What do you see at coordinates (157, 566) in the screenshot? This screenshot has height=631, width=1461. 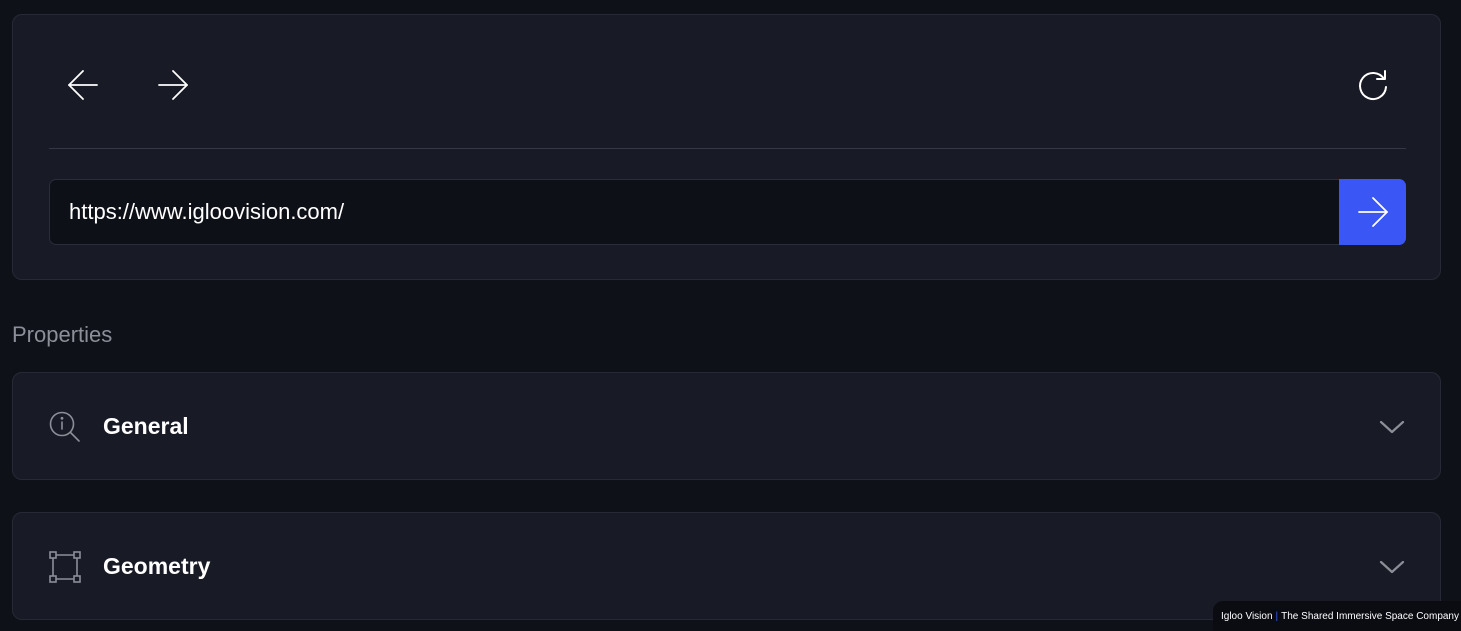 I see `accordion-label: Geometry` at bounding box center [157, 566].